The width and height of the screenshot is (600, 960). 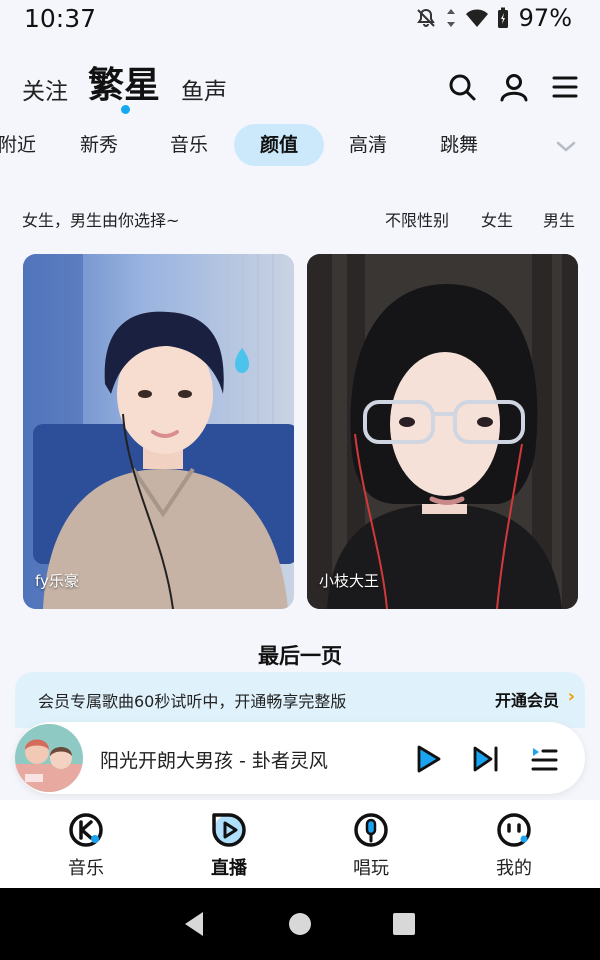 I want to click on nav-mine: 我的, so click(x=514, y=845).